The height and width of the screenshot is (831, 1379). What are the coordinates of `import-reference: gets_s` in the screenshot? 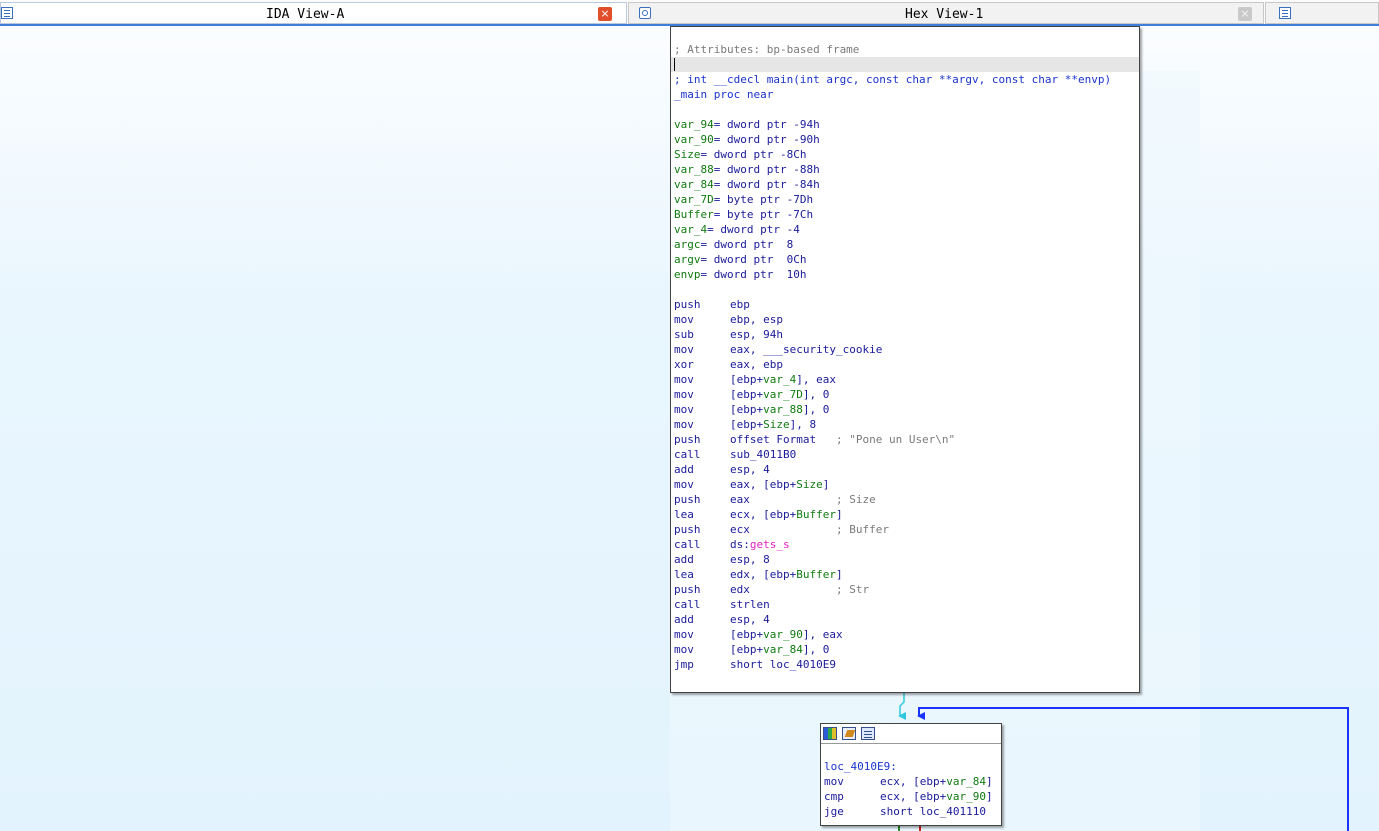 It's located at (770, 544).